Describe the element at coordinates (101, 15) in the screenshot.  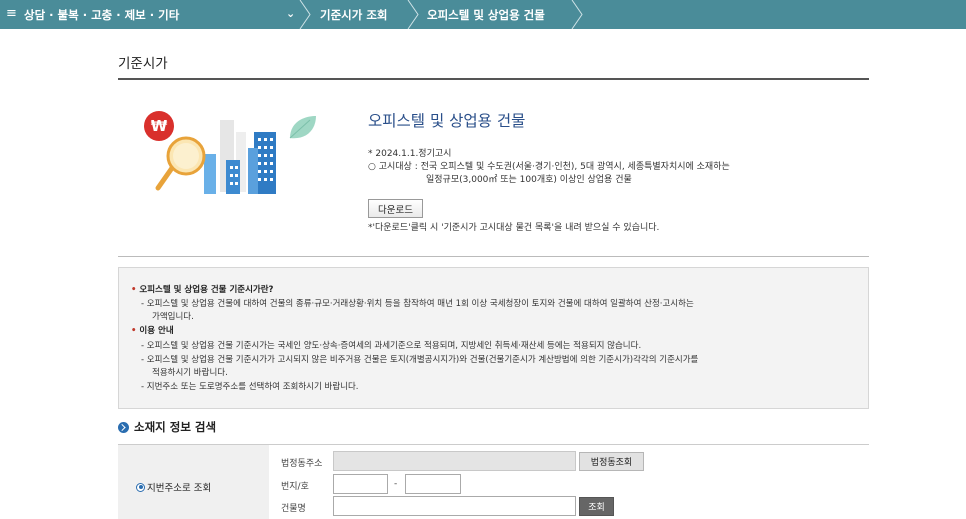
I see `category-menu: 상담 · 불복 · 고충 · 제보 · 기타` at that location.